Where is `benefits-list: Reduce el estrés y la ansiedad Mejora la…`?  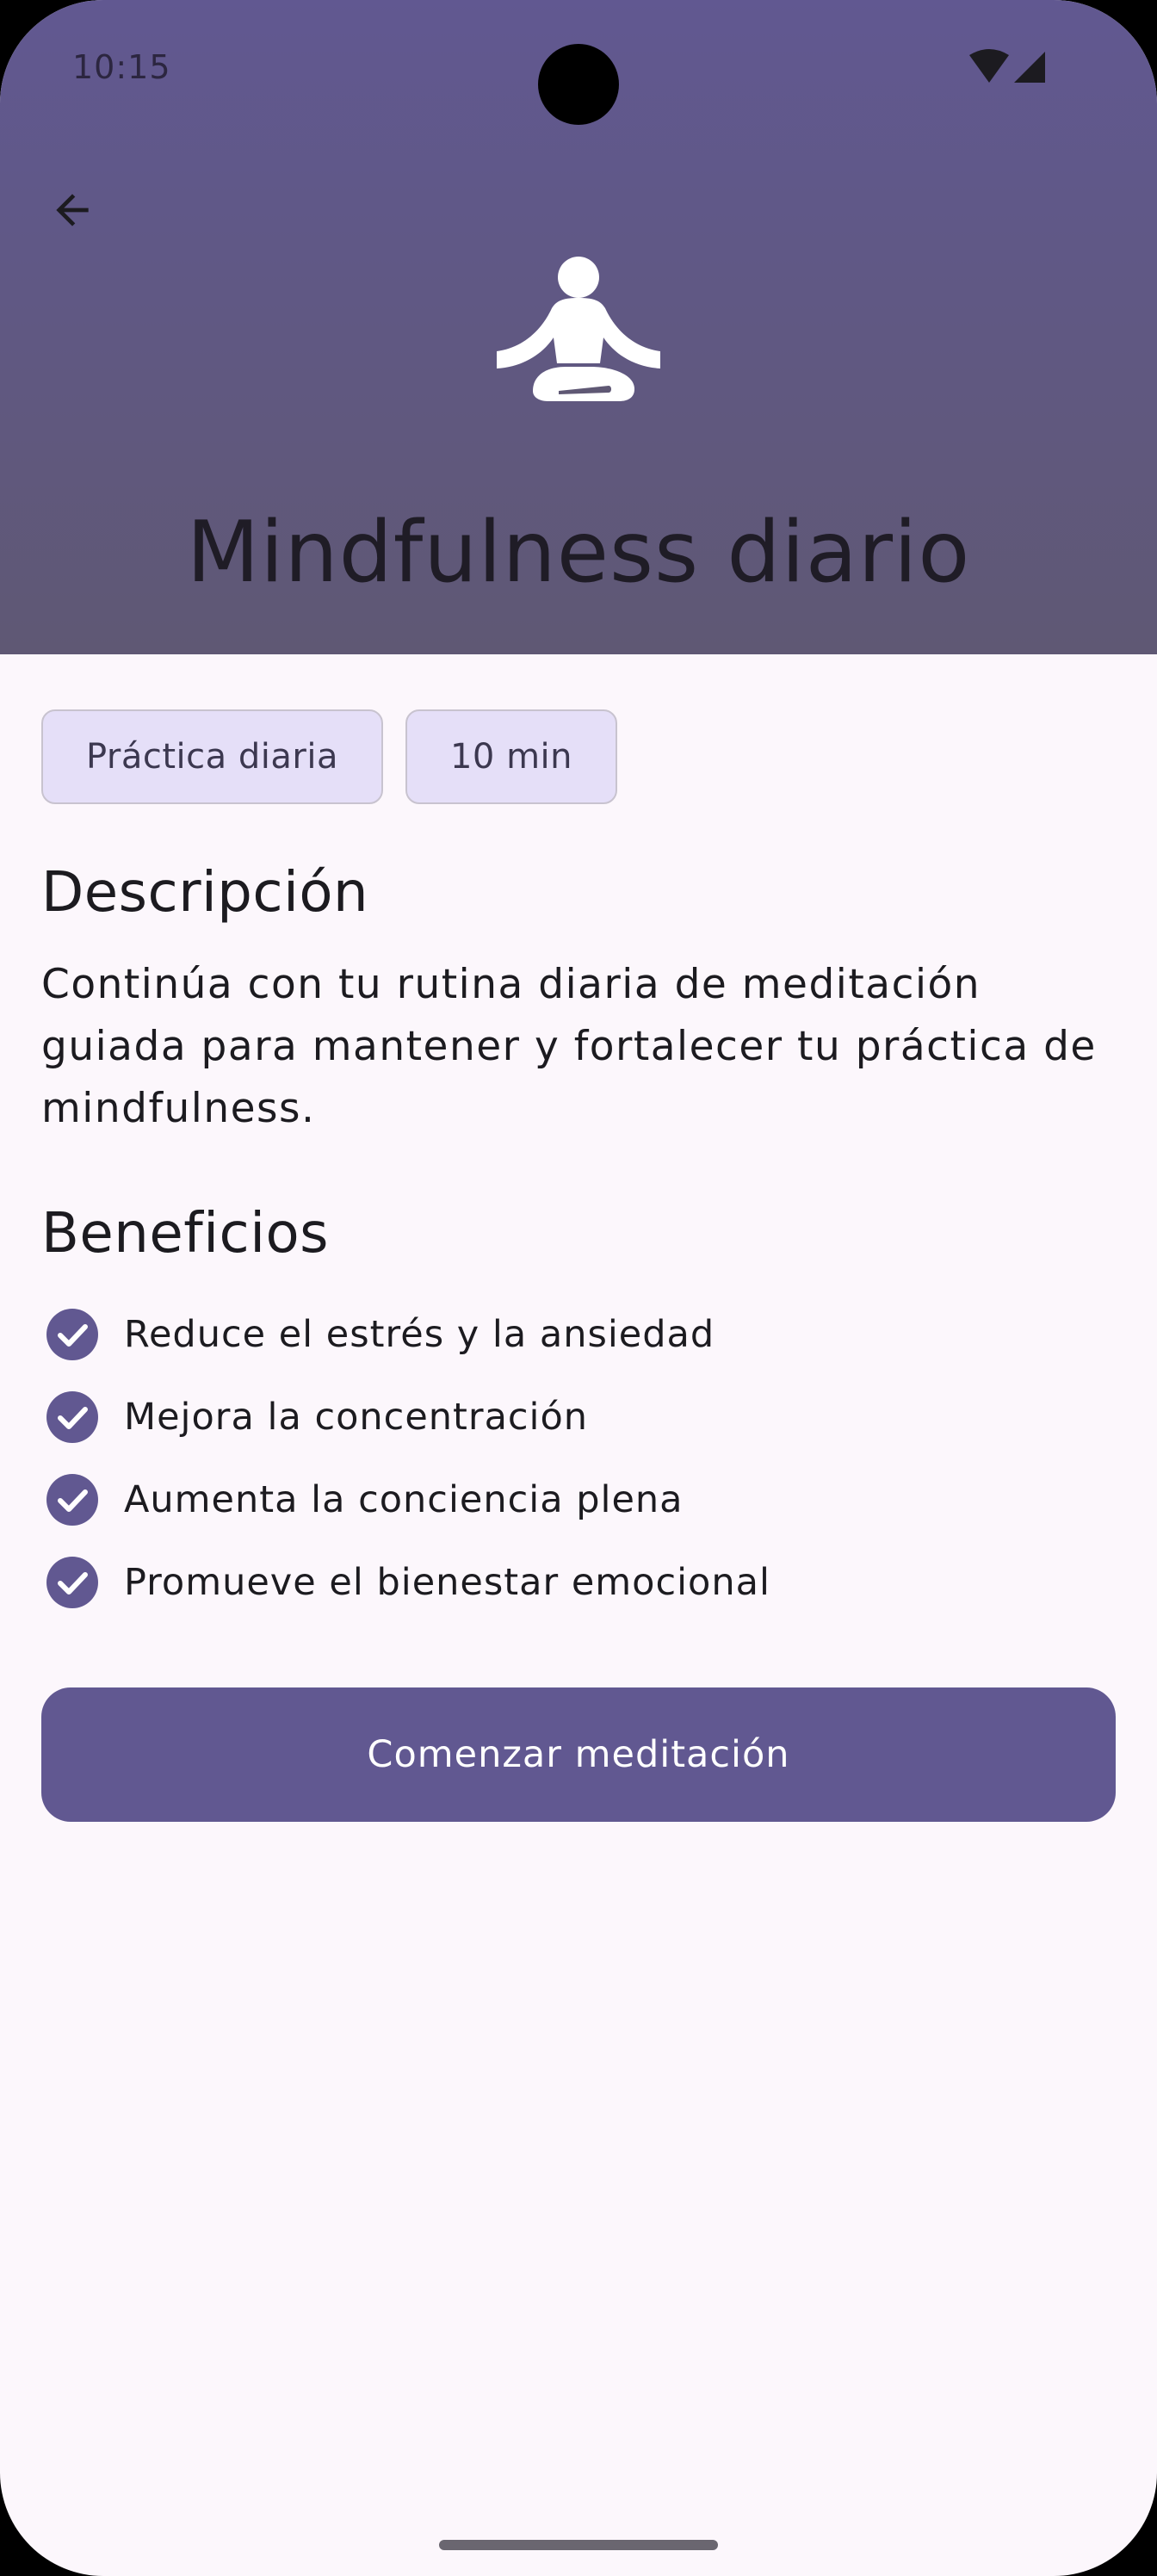
benefits-list: Reduce el estrés y la ansiedad Mejora la… is located at coordinates (579, 1458).